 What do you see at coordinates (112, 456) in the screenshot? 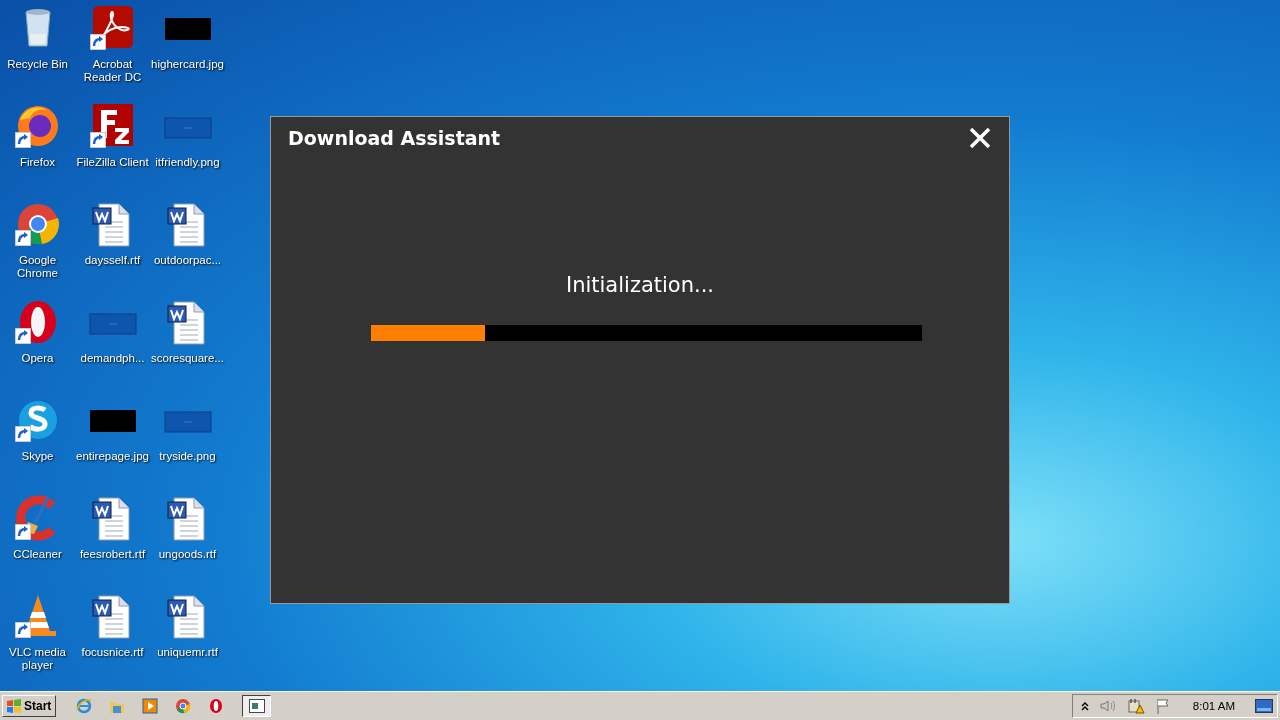
I see `icon-label: entirepage.jpg` at bounding box center [112, 456].